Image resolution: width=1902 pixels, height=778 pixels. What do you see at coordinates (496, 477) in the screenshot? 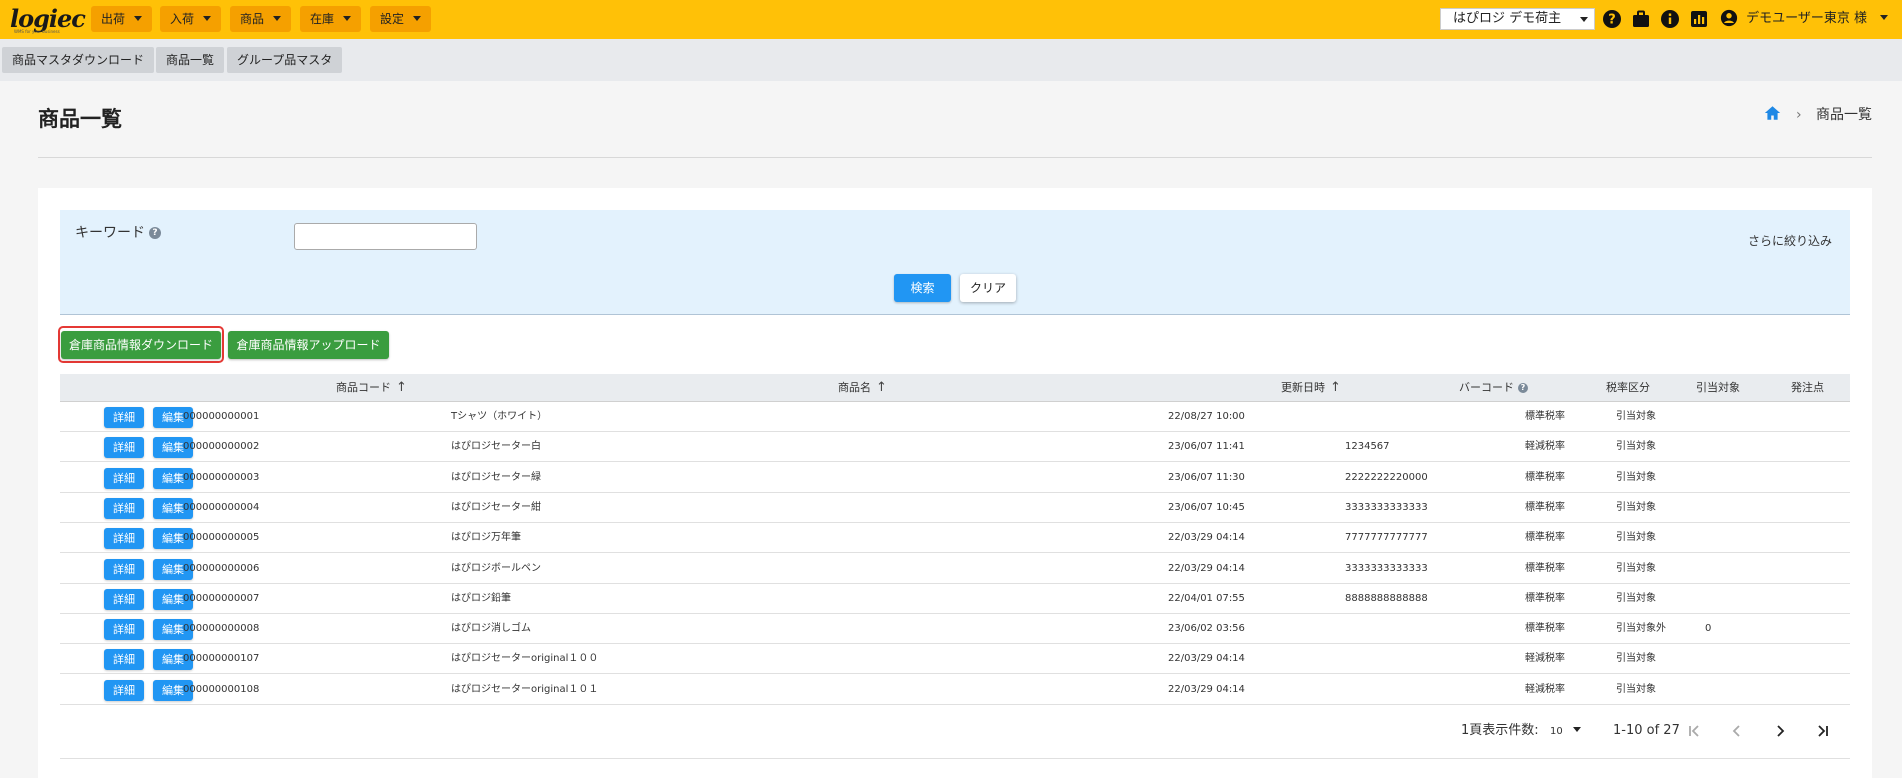
I see `cell-product-name: はぴロジセーター緑` at bounding box center [496, 477].